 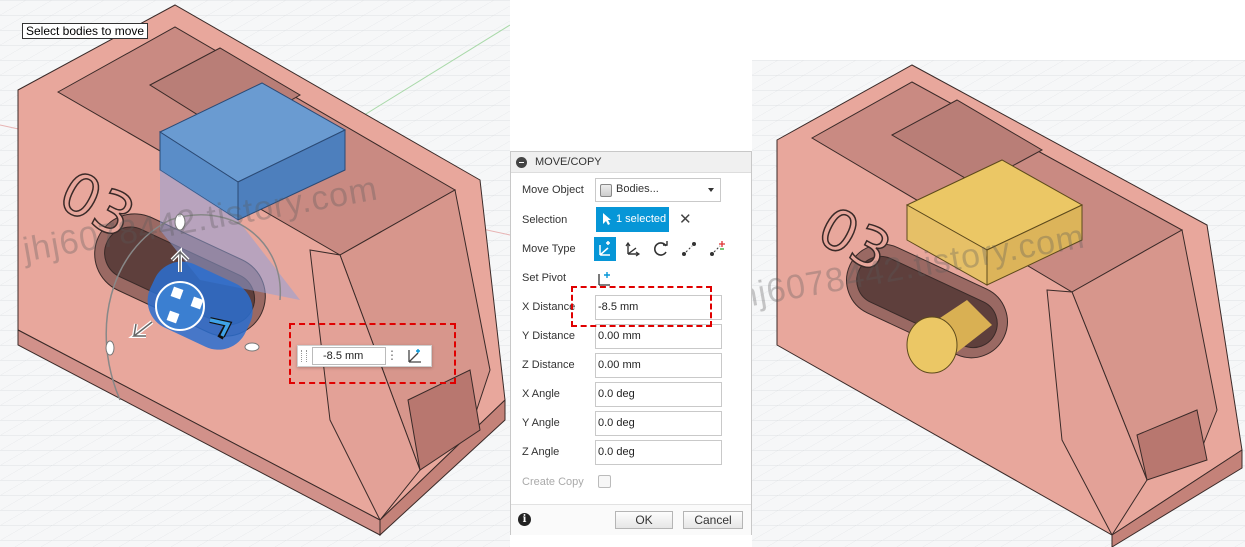 What do you see at coordinates (545, 220) in the screenshot?
I see `selection-label: Selection` at bounding box center [545, 220].